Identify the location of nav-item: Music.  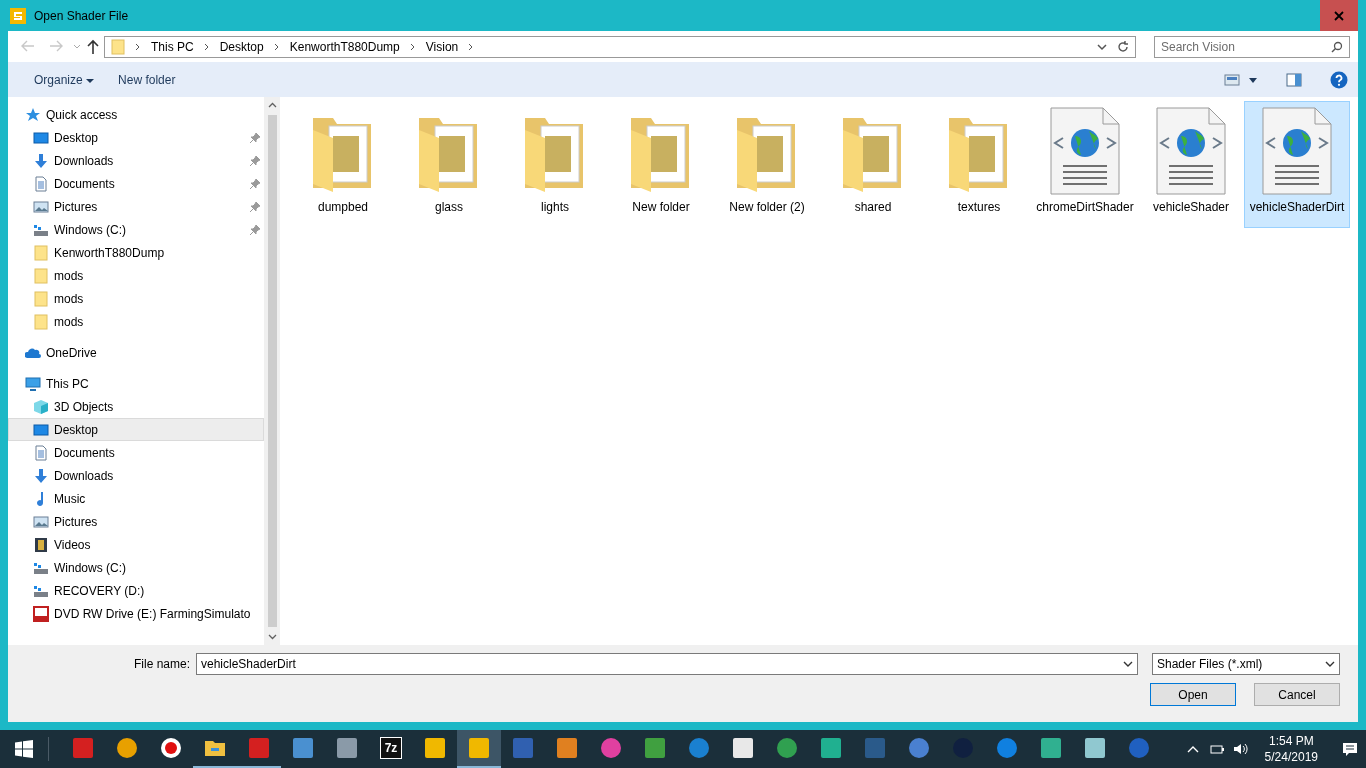
(136, 498).